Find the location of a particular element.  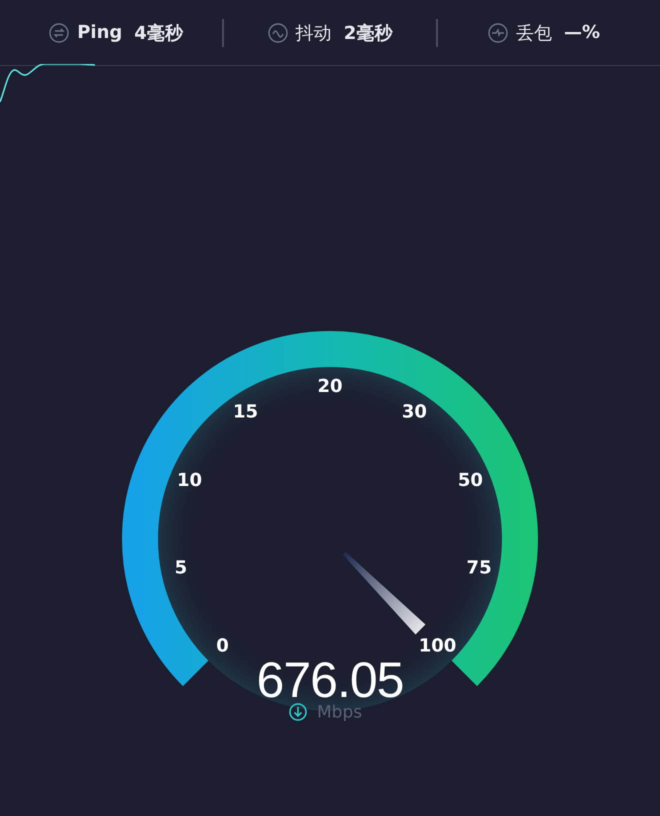

scale-label: 10 is located at coordinates (189, 480).